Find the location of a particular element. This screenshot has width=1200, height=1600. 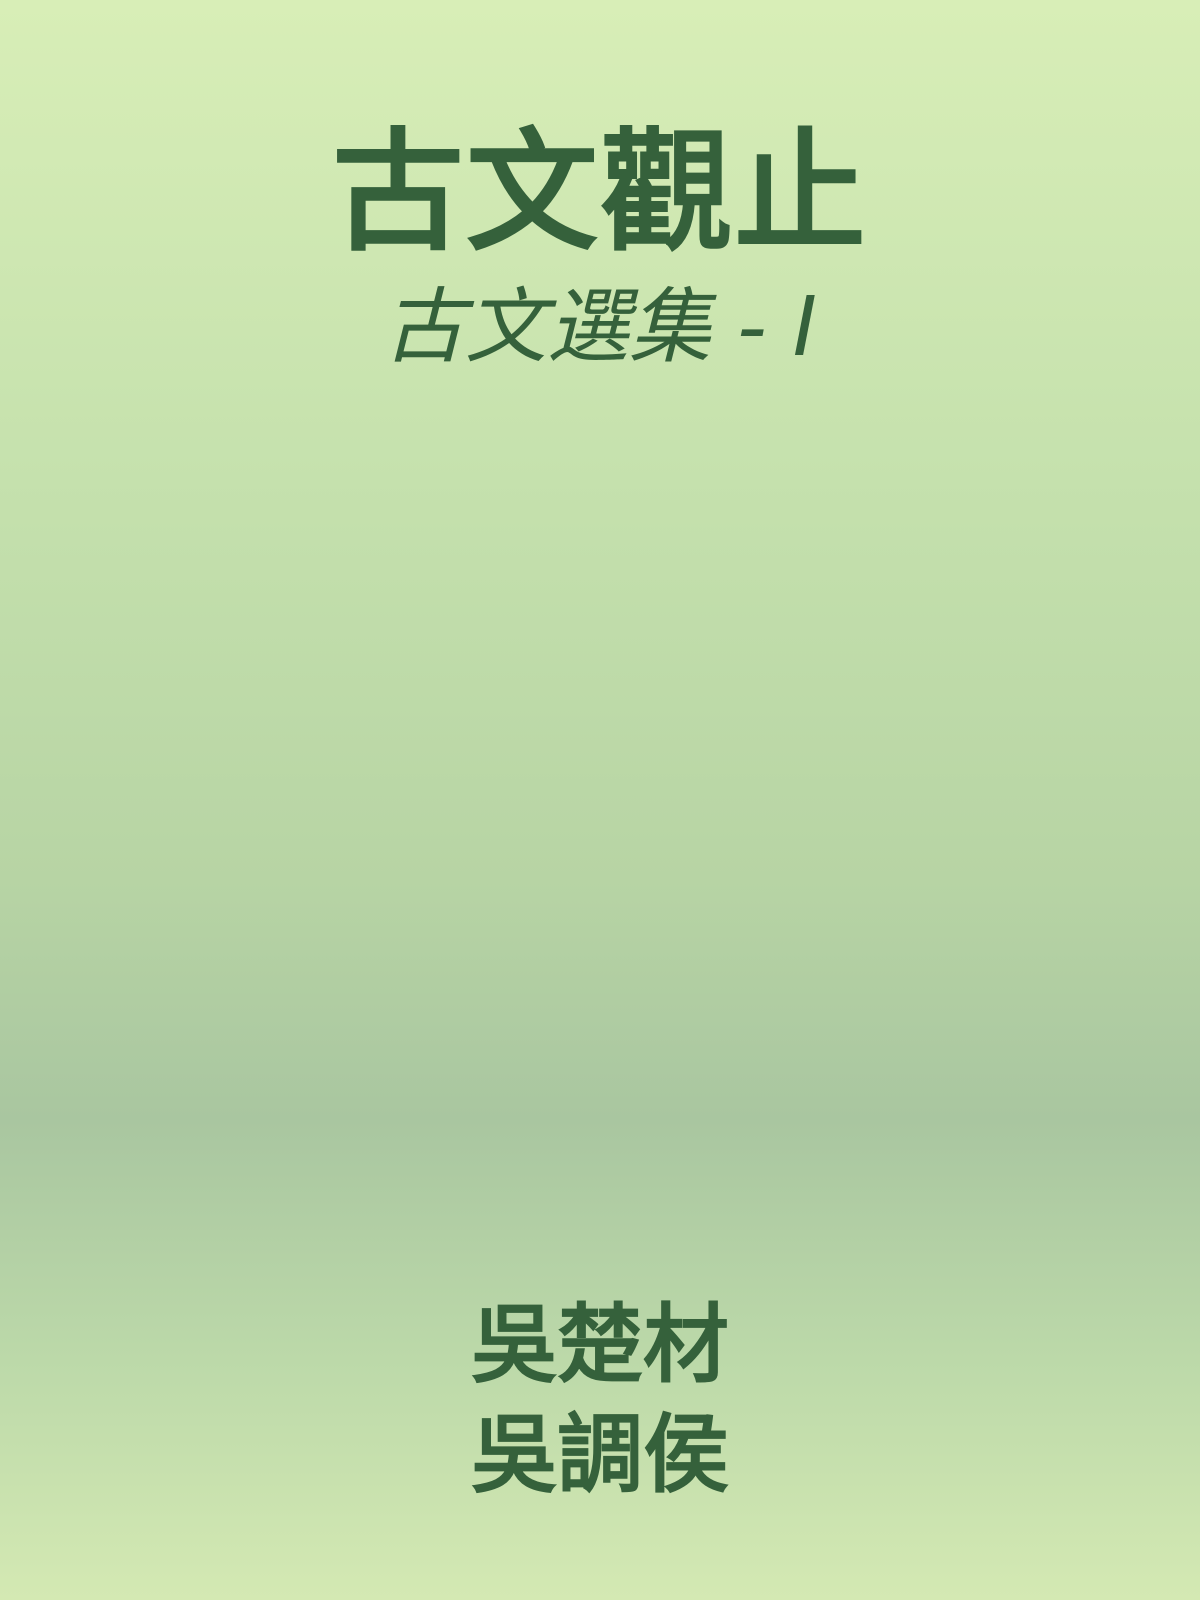

book-subtitle: 古文選集 - I is located at coordinates (600, 327).